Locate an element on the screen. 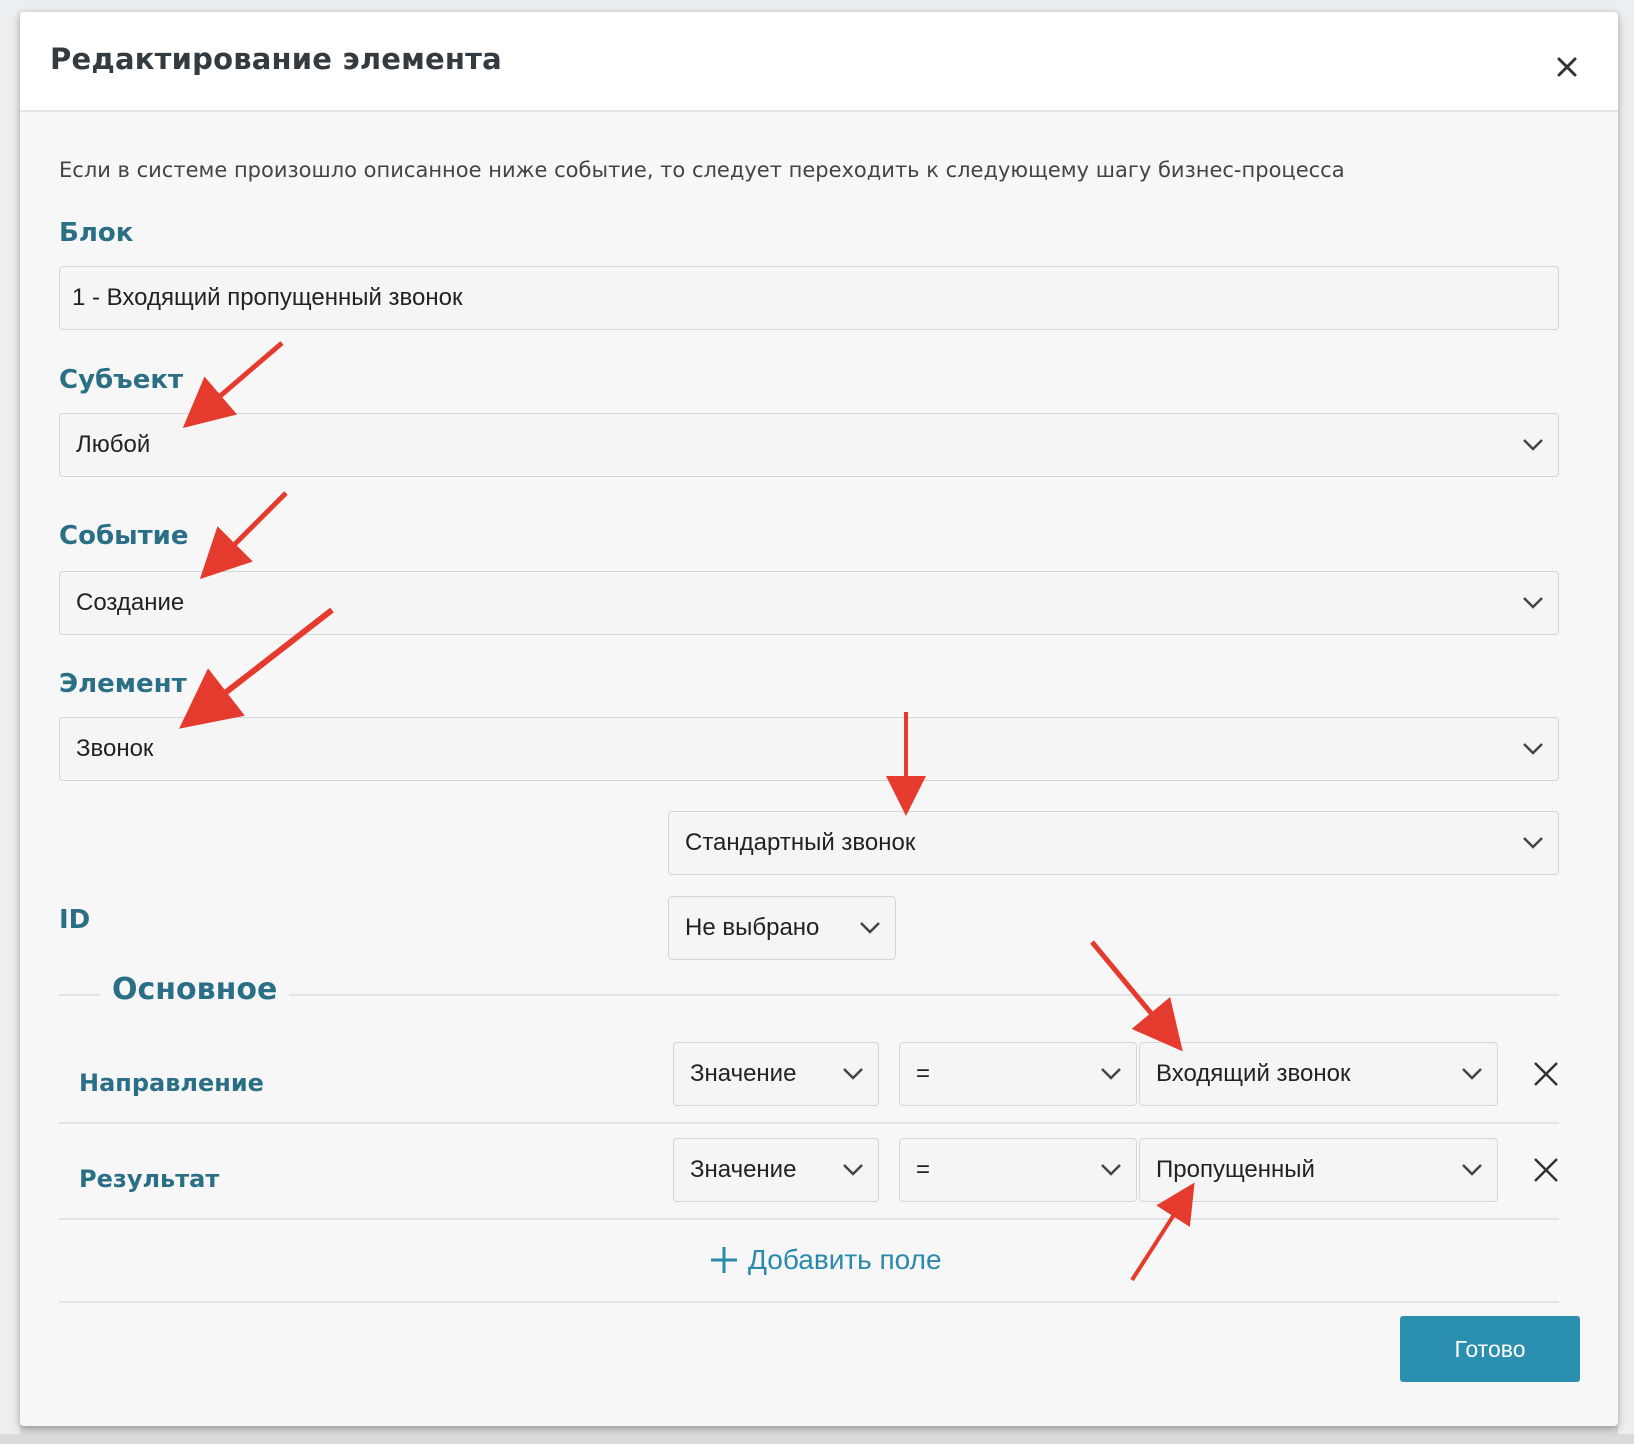  id-value: Не выбрано is located at coordinates (752, 927).